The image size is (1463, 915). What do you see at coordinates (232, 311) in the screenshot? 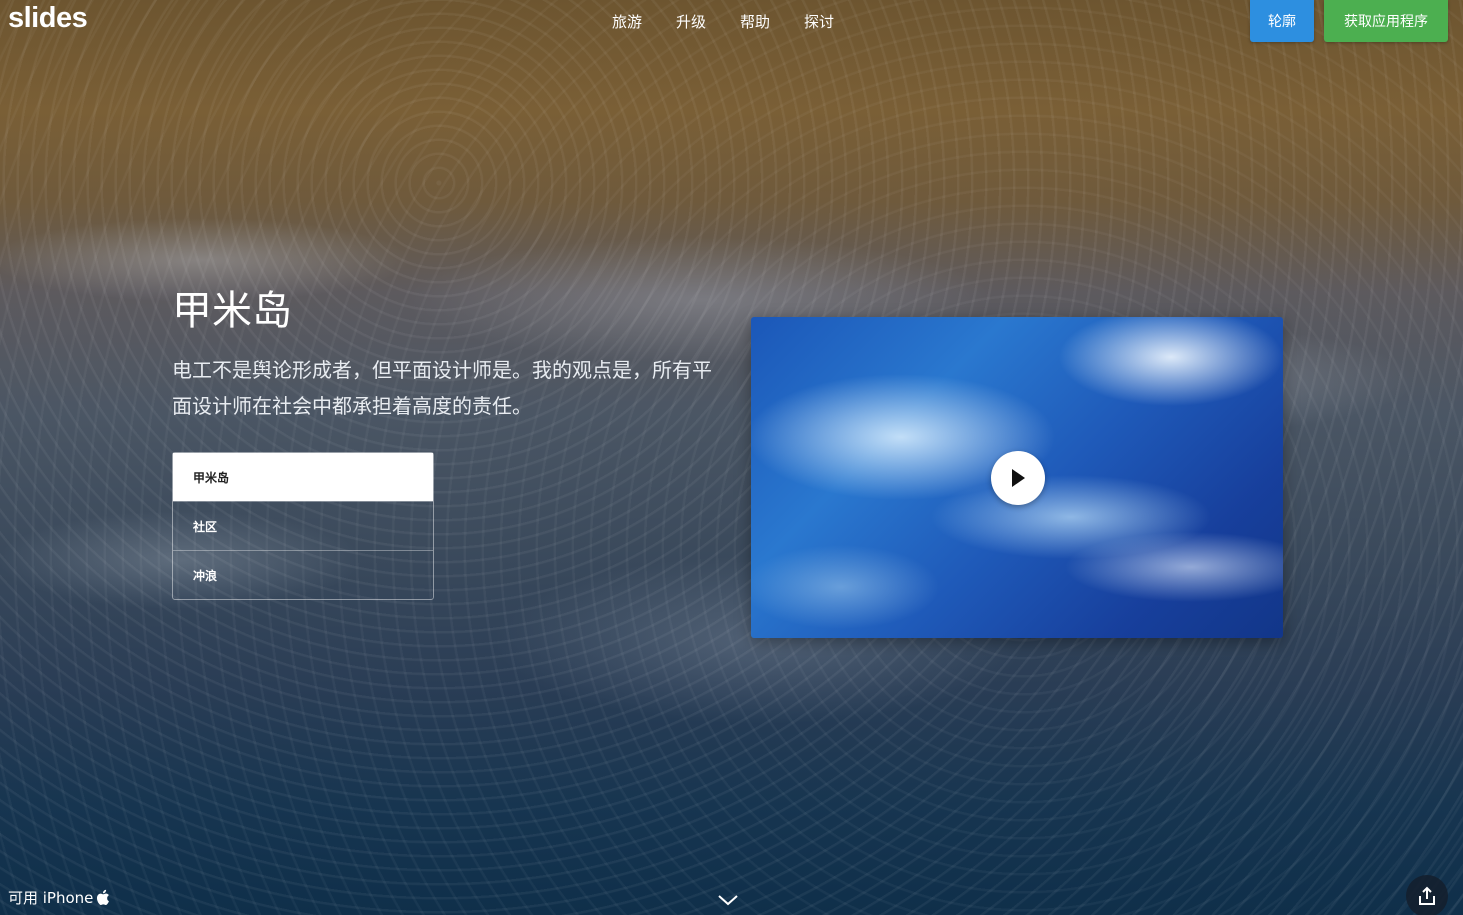
I see `hero-title: 甲米岛` at bounding box center [232, 311].